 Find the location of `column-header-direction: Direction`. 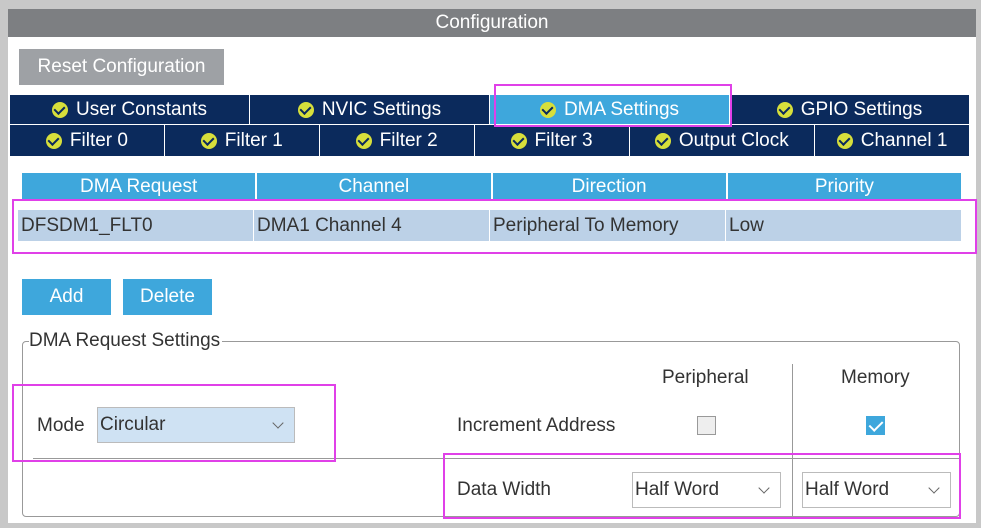

column-header-direction: Direction is located at coordinates (610, 186).